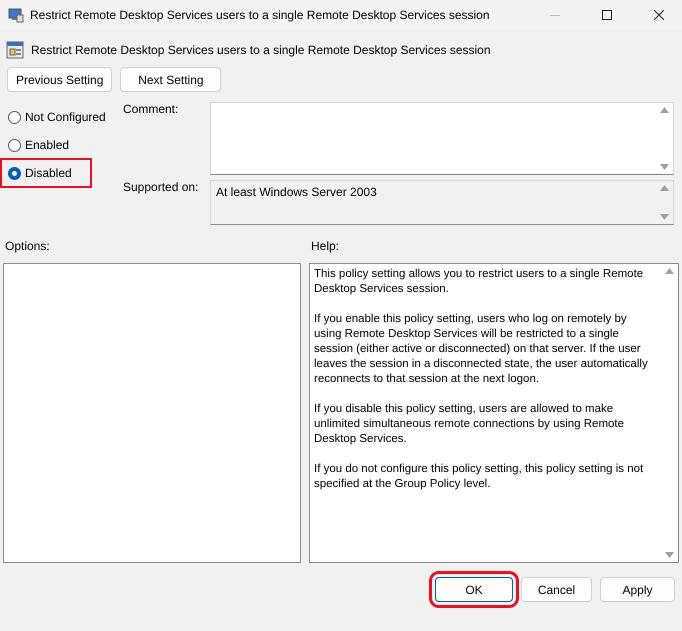 The height and width of the screenshot is (631, 682). I want to click on supported-label: Supported on:, so click(161, 187).